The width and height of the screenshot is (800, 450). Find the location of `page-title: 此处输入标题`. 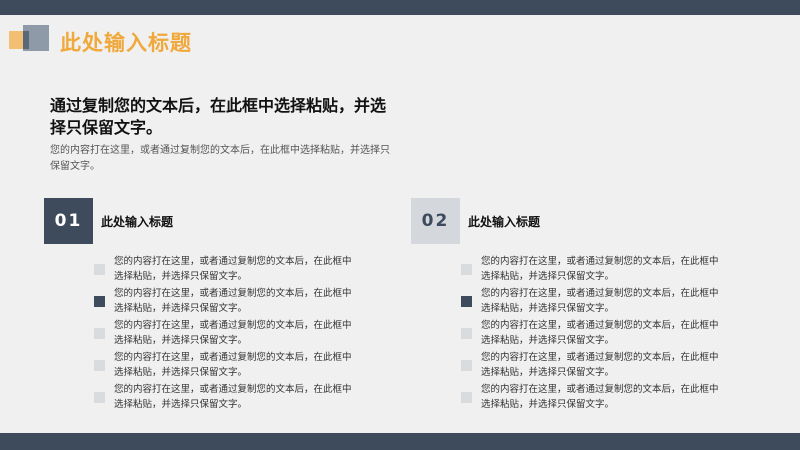

page-title: 此处输入标题 is located at coordinates (126, 43).